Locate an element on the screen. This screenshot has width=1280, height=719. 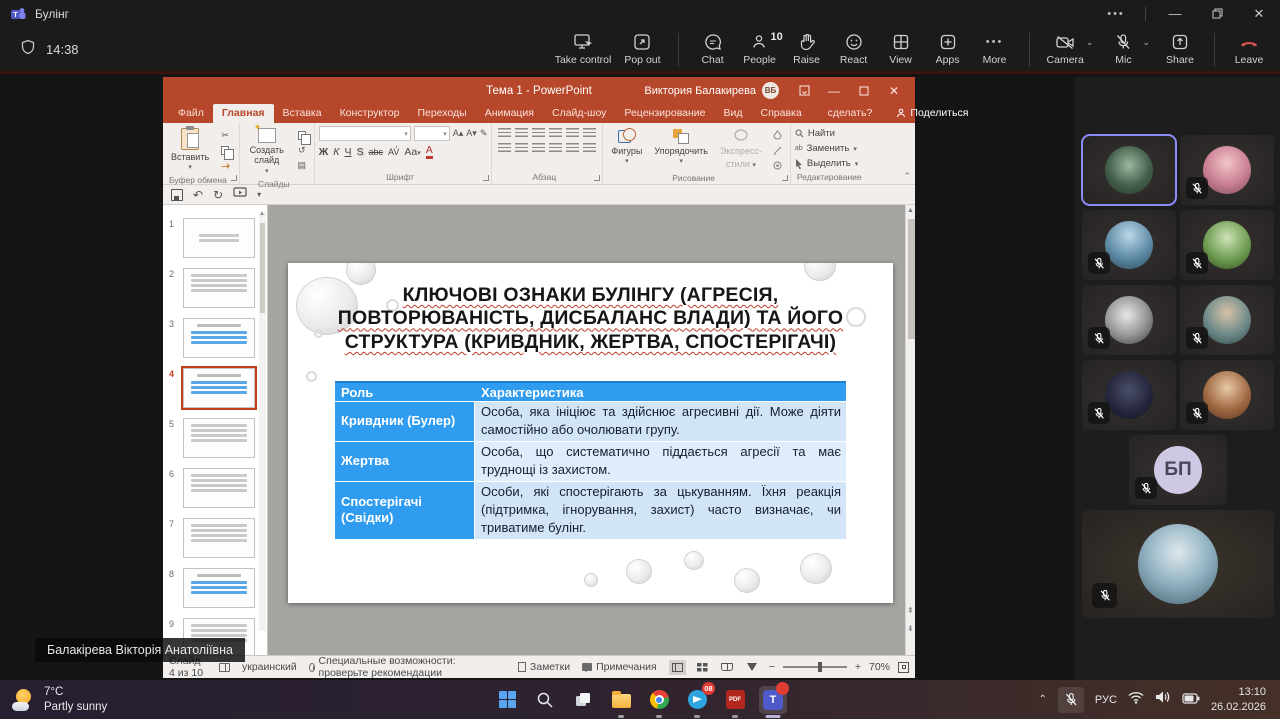
section-icon: ▤ is located at coordinates (302, 165).